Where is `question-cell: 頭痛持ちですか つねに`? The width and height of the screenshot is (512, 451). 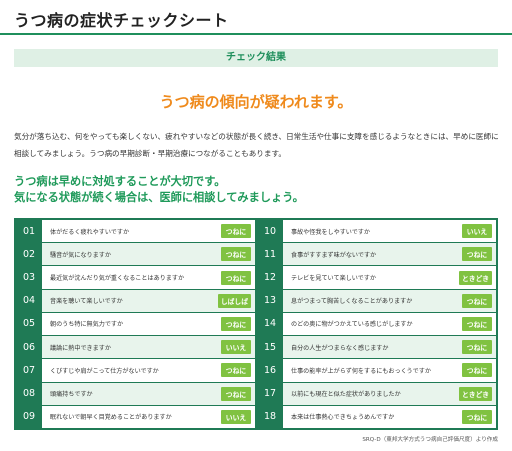 question-cell: 頭痛持ちですか つねに is located at coordinates (148, 393).